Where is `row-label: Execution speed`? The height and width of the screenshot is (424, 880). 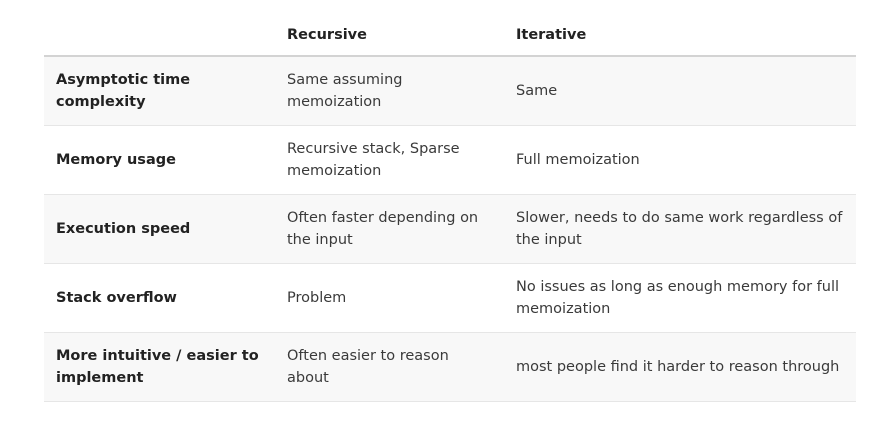
row-label: Execution speed is located at coordinates (159, 229).